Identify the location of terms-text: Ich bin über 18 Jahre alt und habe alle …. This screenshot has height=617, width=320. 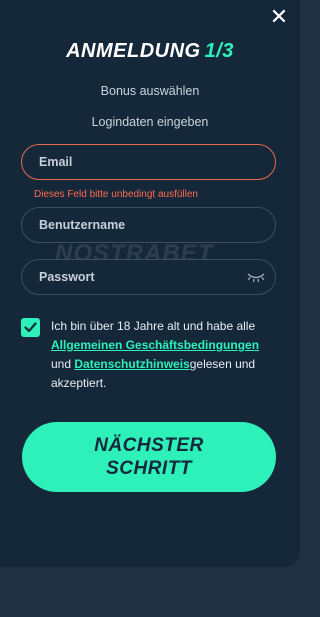
(166, 355).